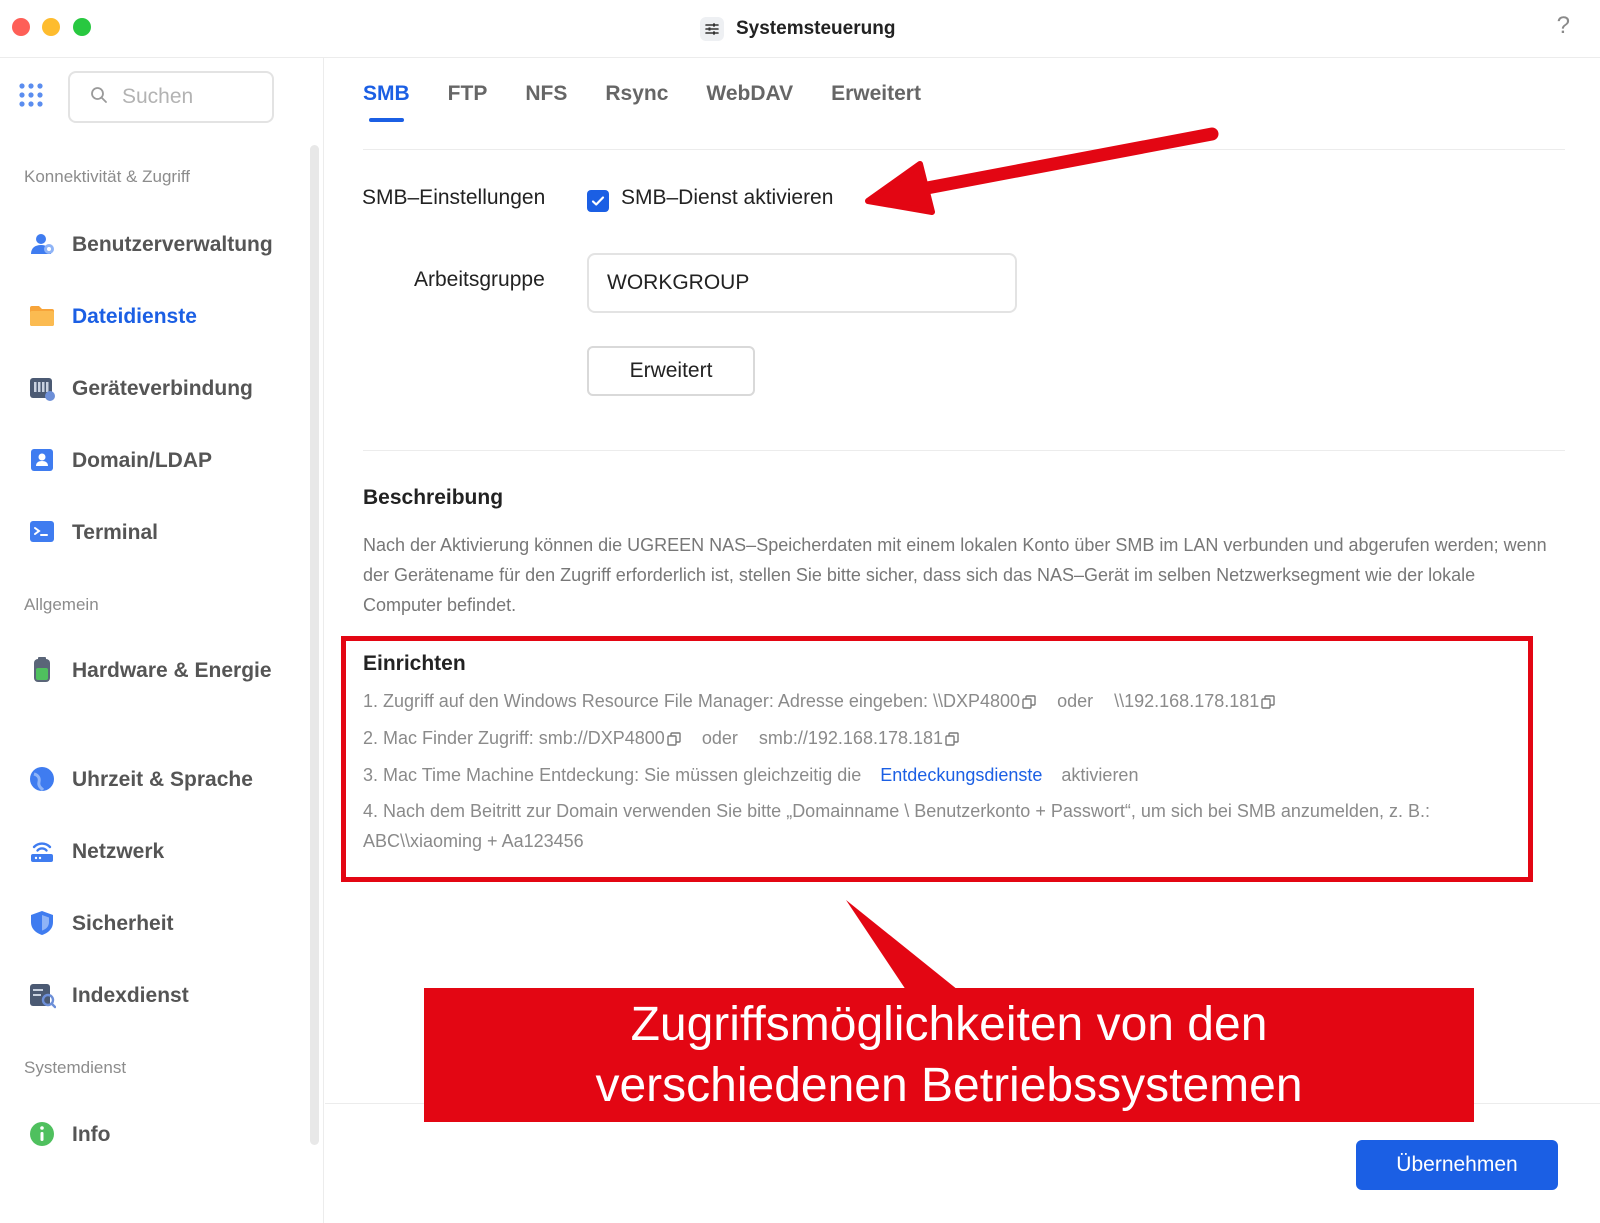  Describe the element at coordinates (454, 197) in the screenshot. I see `smb-settings-label: SMB–Einstellungen` at that location.